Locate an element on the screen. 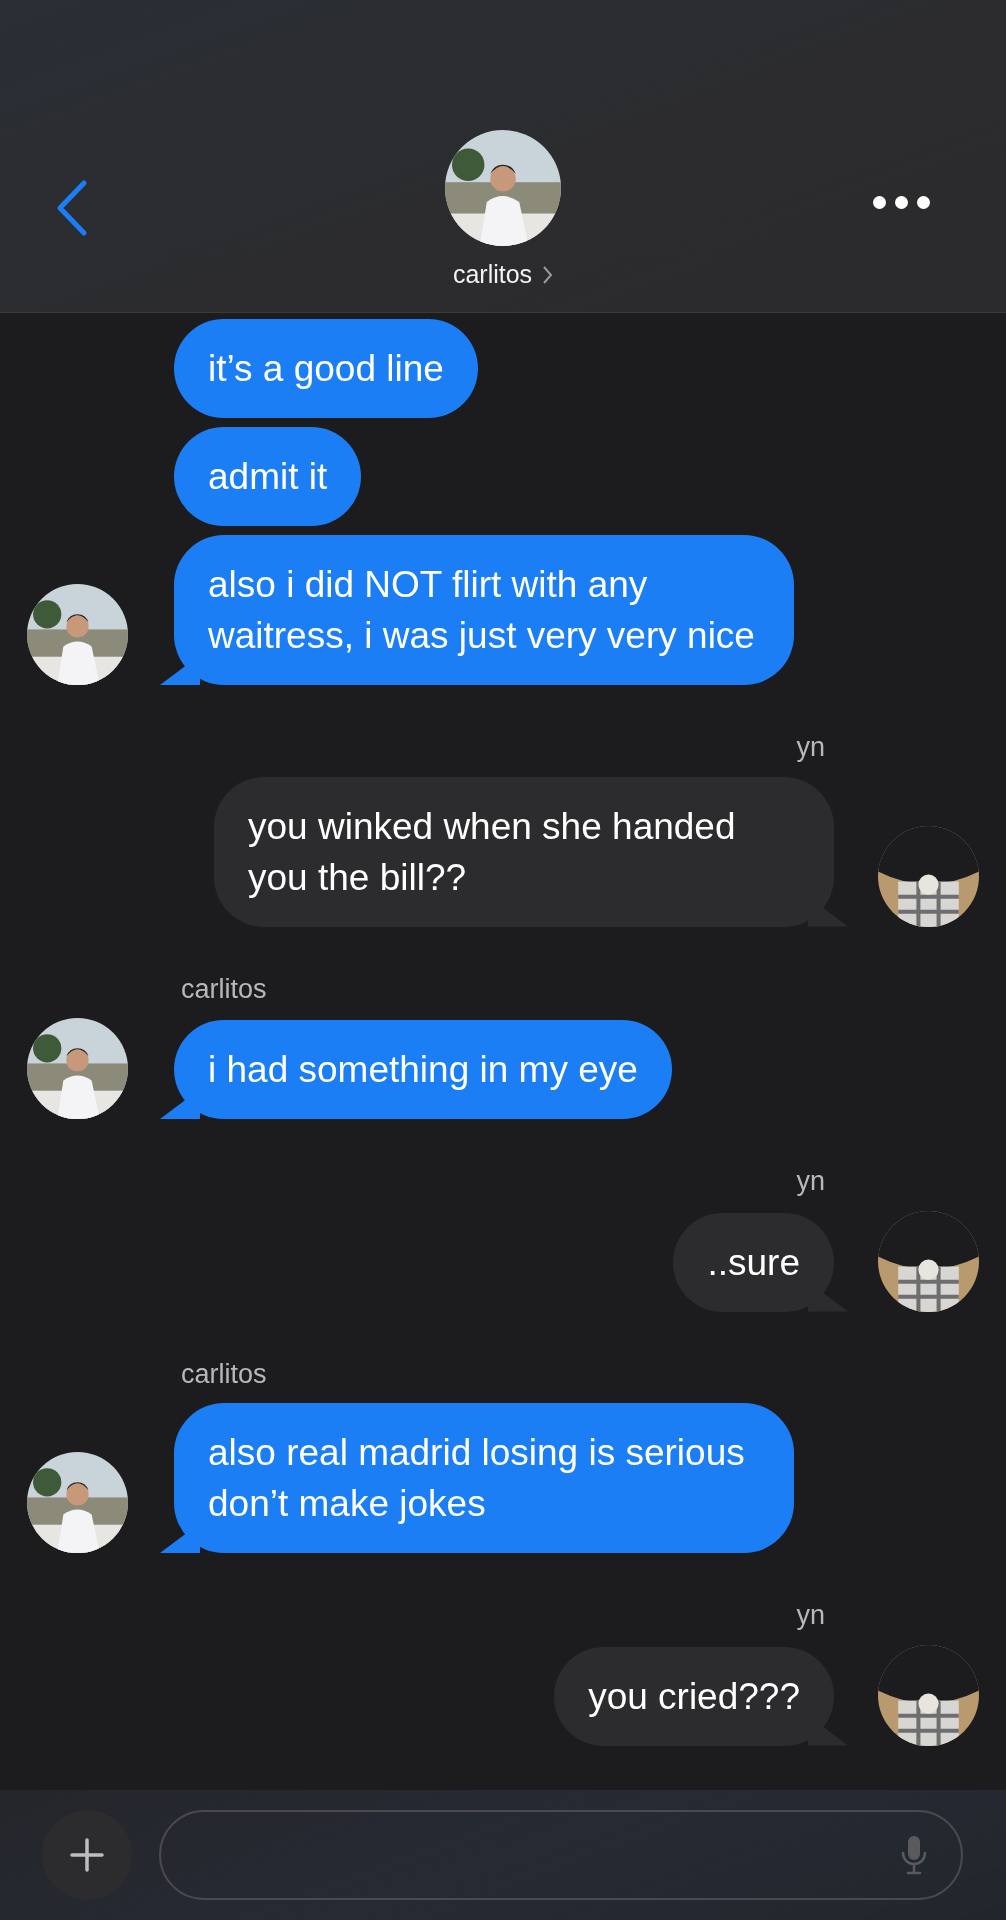 The image size is (1006, 1920). message-bubble: it’s a good line is located at coordinates (326, 368).